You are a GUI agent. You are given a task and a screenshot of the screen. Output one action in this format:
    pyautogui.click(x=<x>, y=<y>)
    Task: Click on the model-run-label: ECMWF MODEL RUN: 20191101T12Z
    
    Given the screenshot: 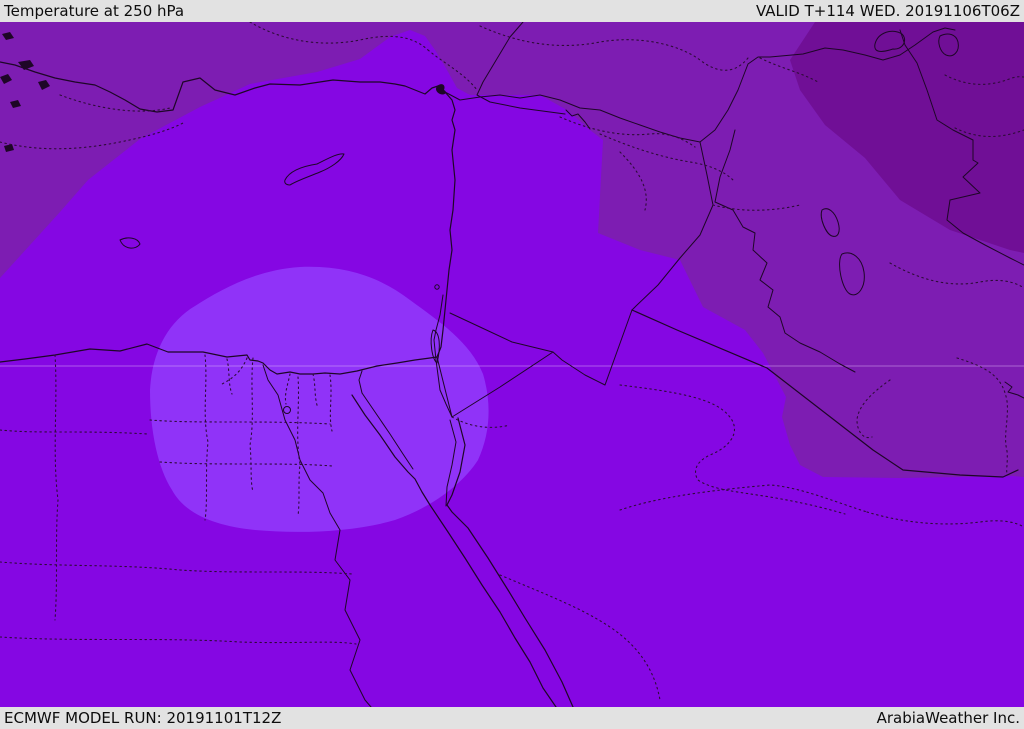 What is the action you would take?
    pyautogui.click(x=143, y=718)
    